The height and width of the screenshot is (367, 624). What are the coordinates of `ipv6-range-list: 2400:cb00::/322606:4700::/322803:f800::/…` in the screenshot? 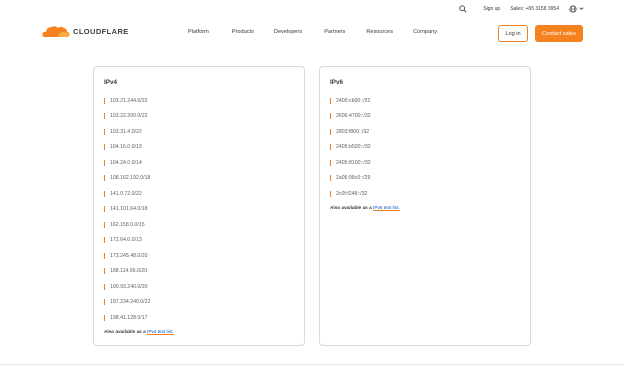 It's located at (425, 147).